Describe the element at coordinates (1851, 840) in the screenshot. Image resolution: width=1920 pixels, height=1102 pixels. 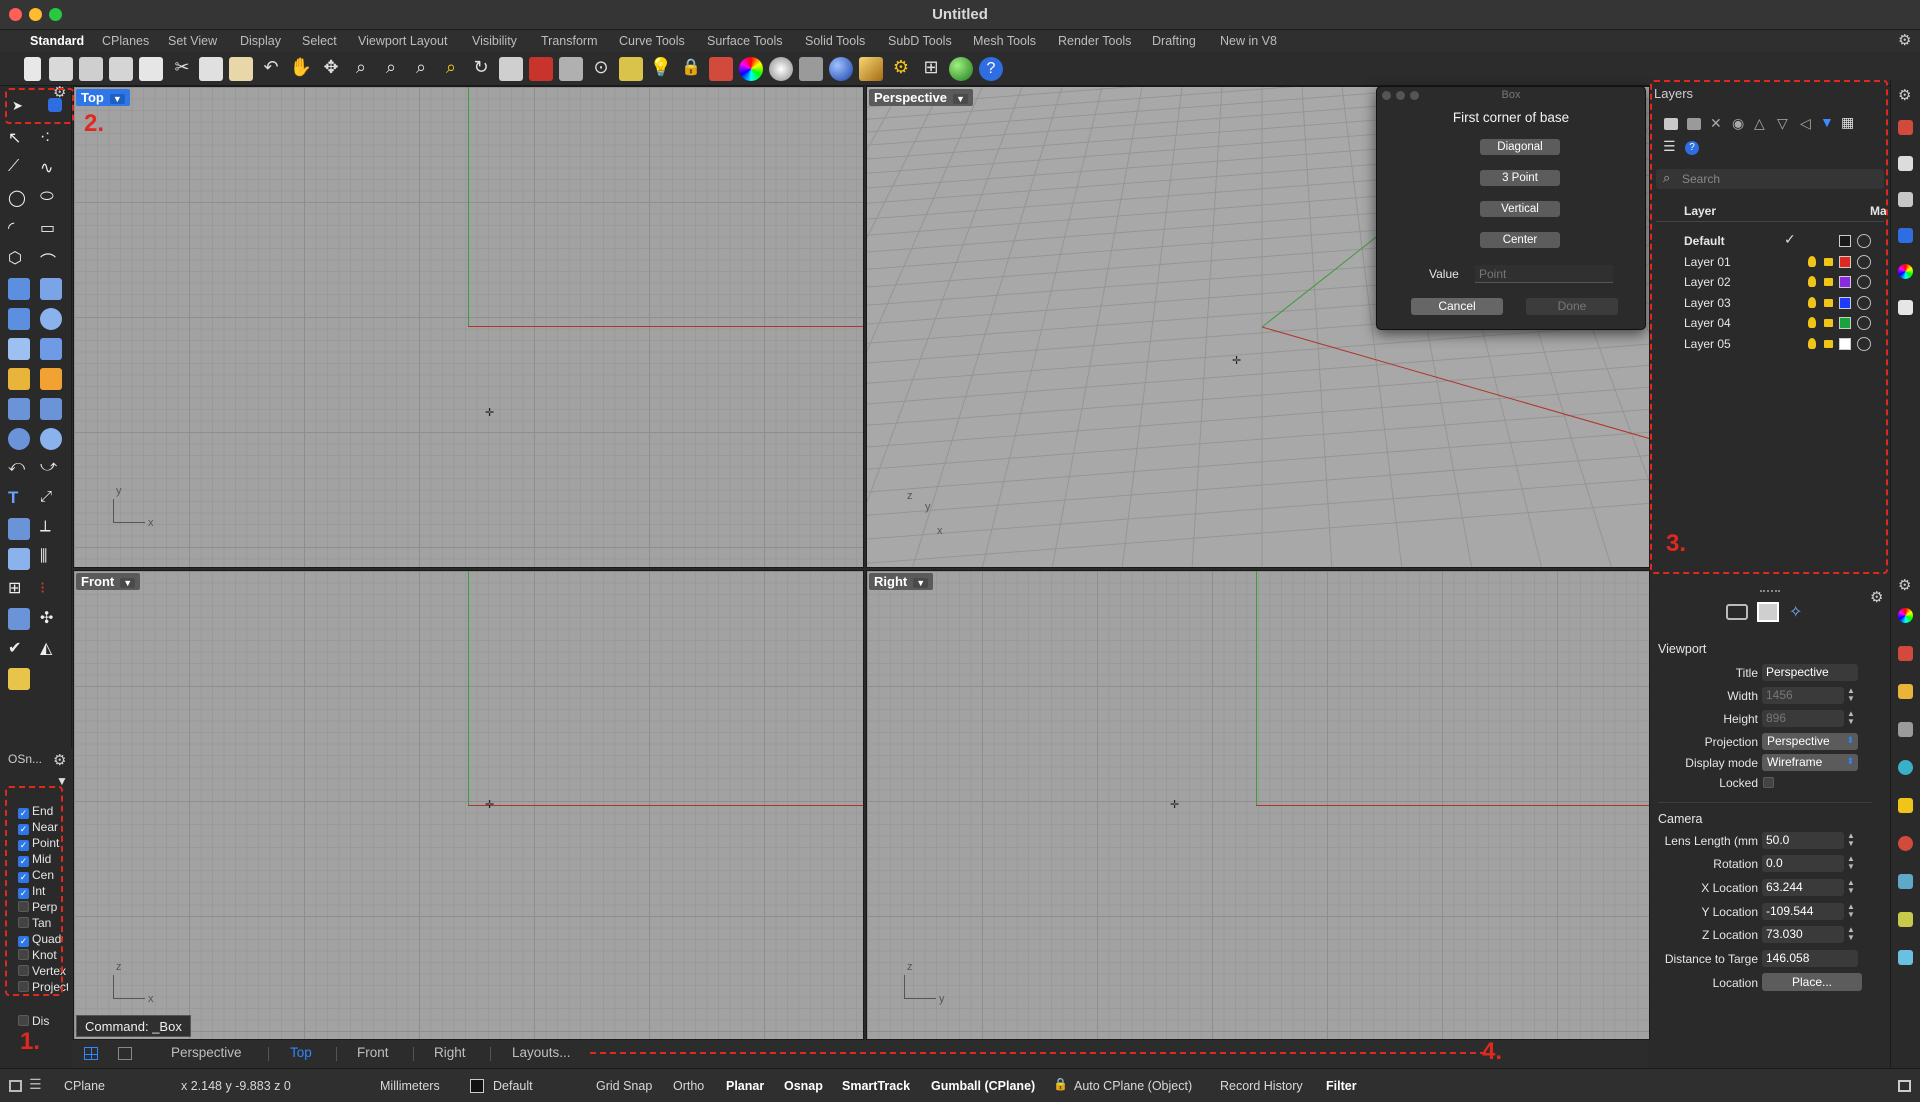
I see `lens-stepper-icon: ▲ ▼` at that location.